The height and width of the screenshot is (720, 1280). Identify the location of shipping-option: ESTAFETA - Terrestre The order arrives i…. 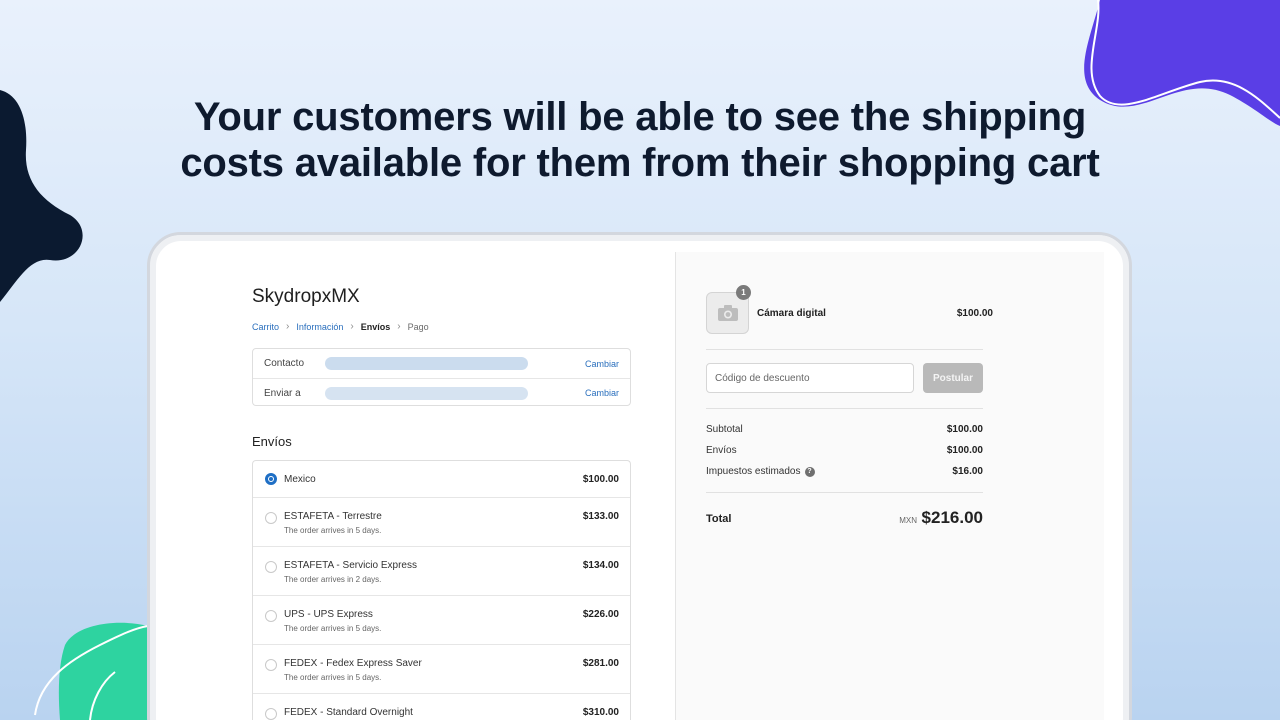
(441, 522).